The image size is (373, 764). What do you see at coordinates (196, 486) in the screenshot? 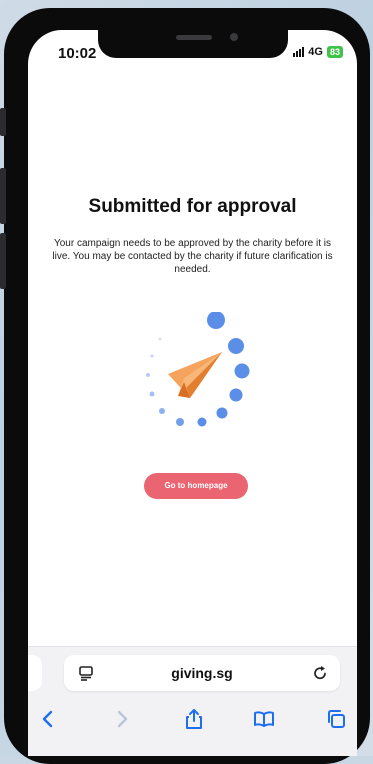
I see `go-to-homepage-button: Go to homepage` at bounding box center [196, 486].